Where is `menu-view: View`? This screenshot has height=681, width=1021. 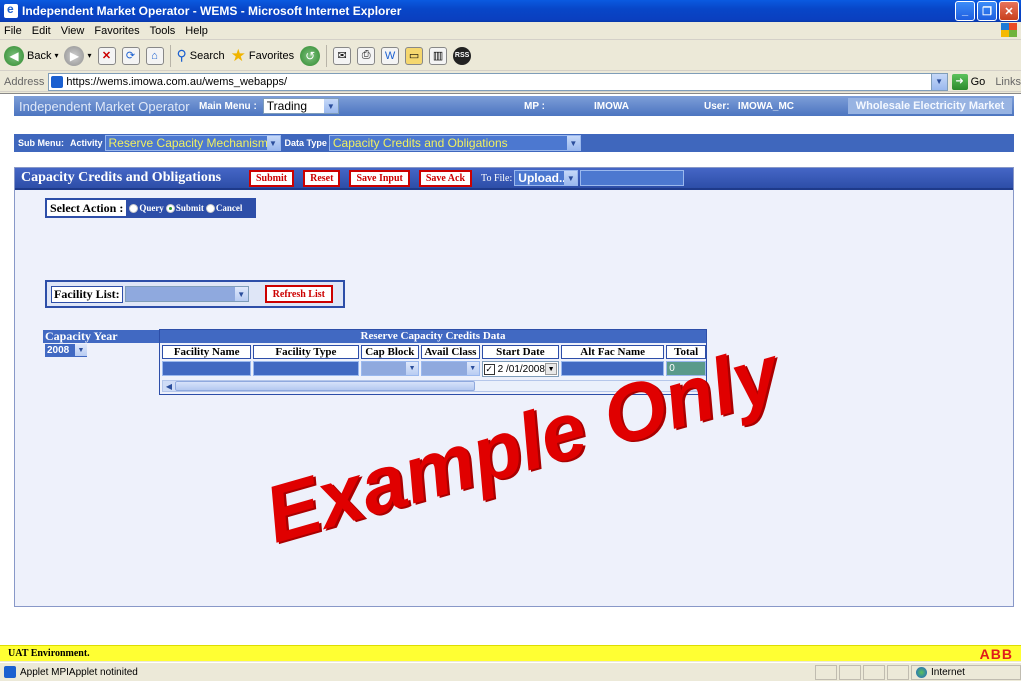 menu-view: View is located at coordinates (73, 31).